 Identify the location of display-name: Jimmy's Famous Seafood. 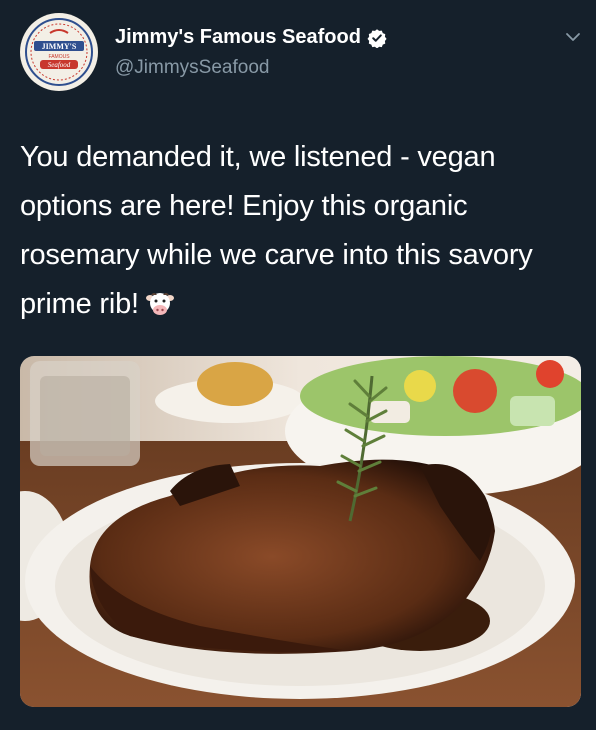
(238, 37).